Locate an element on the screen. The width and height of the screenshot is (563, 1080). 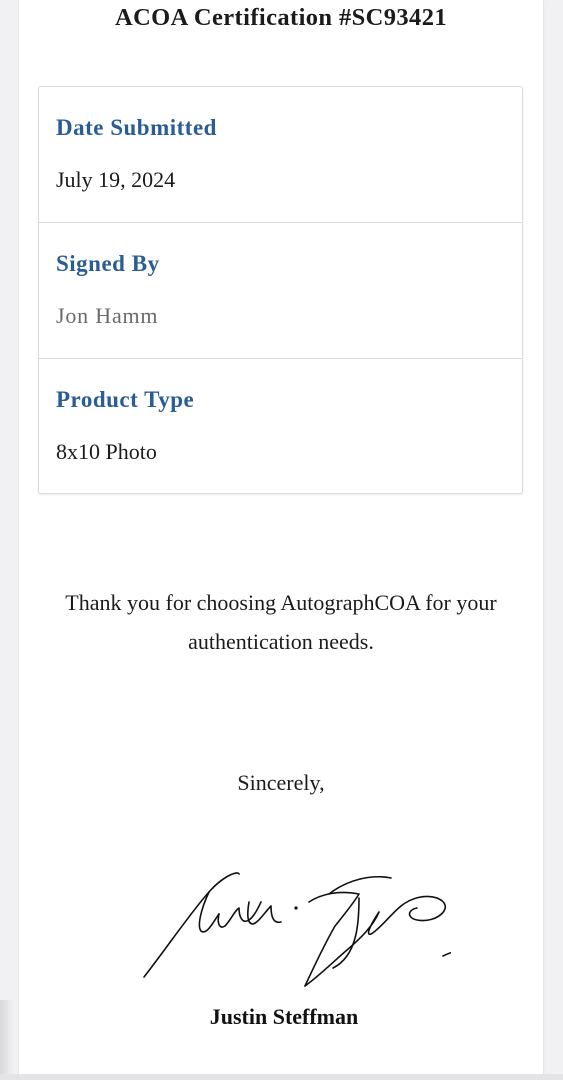
detail-row-signed-by: Signed By Jon Hamm is located at coordinates (280, 291).